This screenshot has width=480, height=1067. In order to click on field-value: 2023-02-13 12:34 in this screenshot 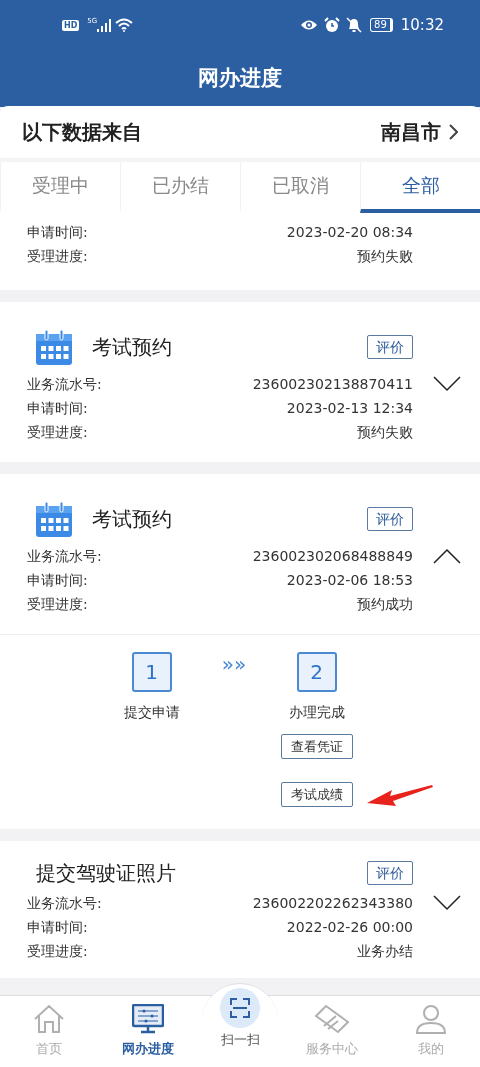, I will do `click(349, 408)`.